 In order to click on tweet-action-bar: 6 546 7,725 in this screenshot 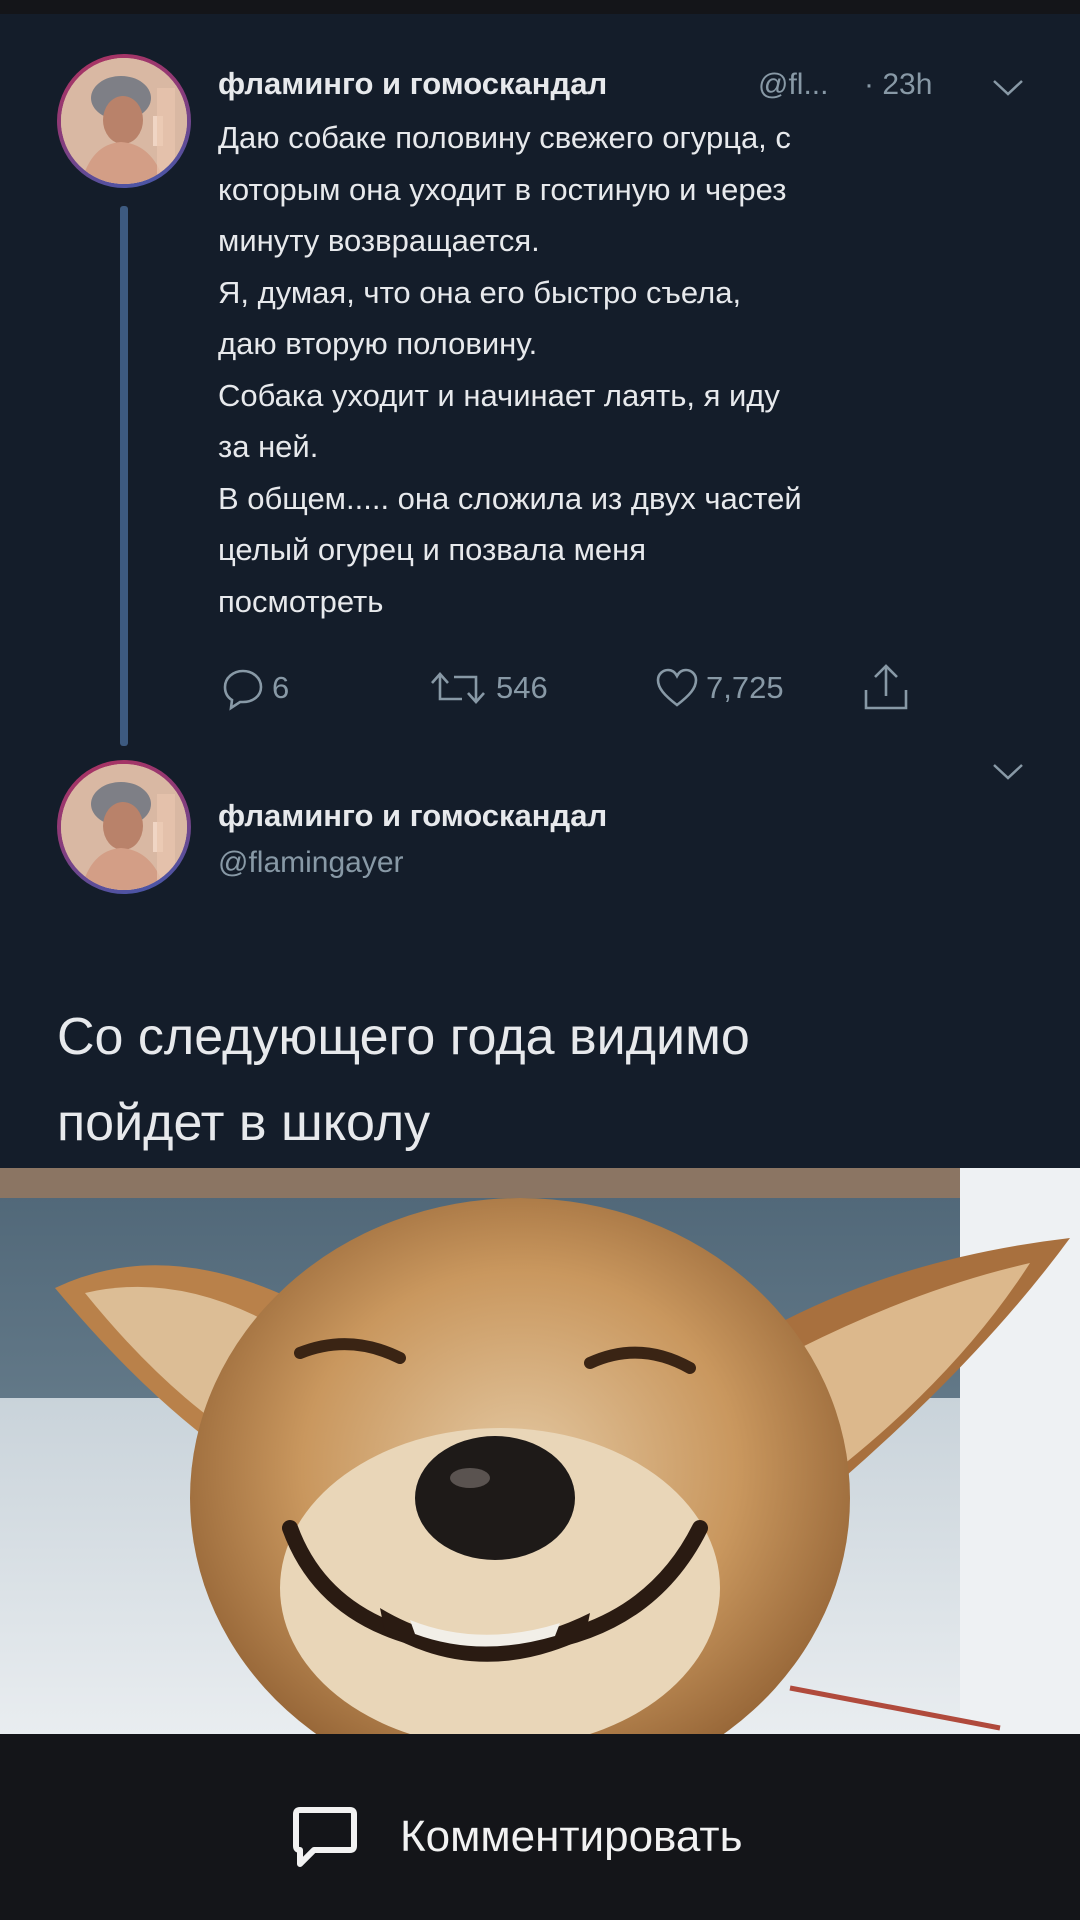, I will do `click(578, 688)`.